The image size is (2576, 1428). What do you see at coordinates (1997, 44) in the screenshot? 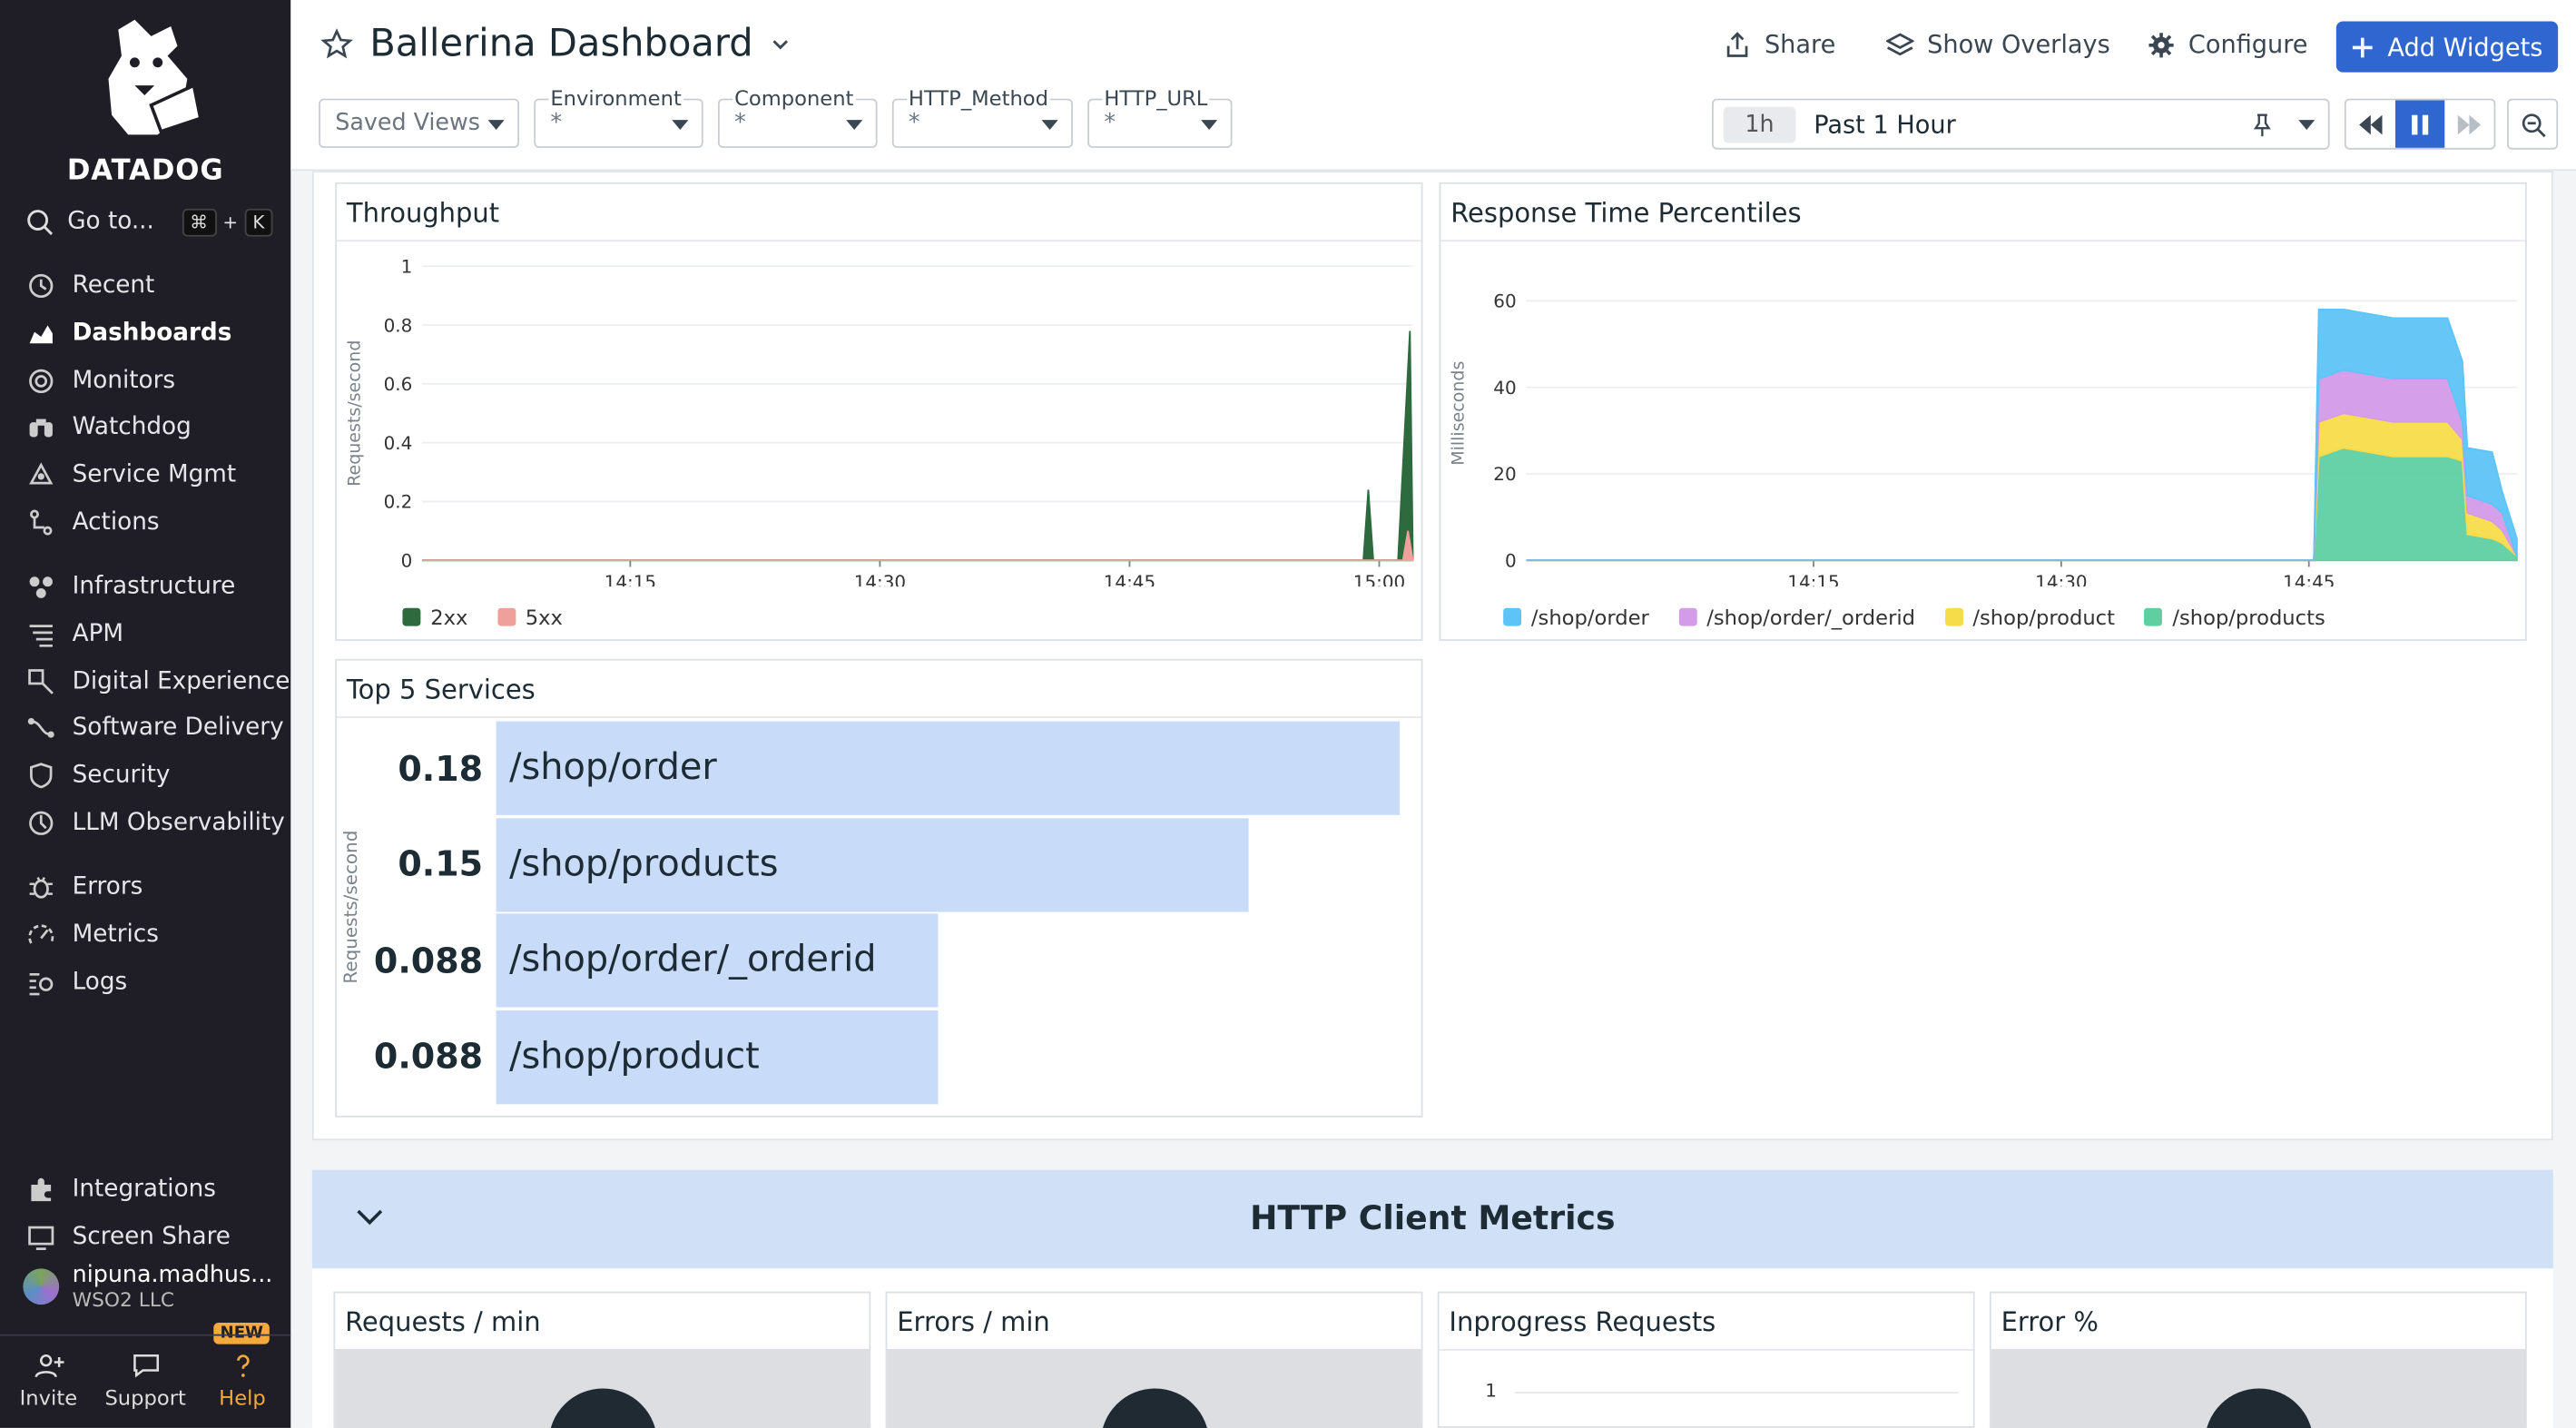
I see `show-overlays-button: Show Overlays` at bounding box center [1997, 44].